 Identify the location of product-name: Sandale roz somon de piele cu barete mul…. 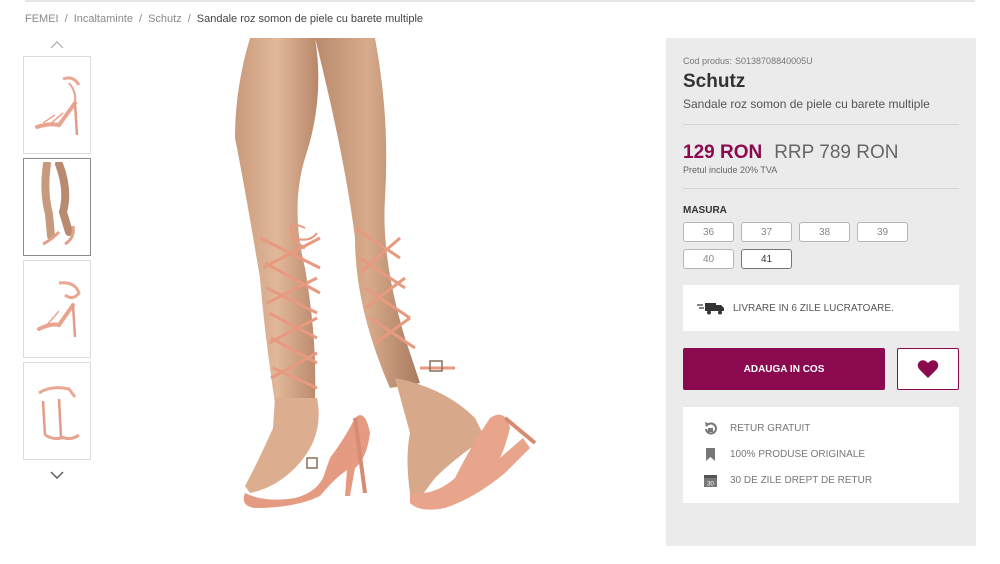
(806, 104).